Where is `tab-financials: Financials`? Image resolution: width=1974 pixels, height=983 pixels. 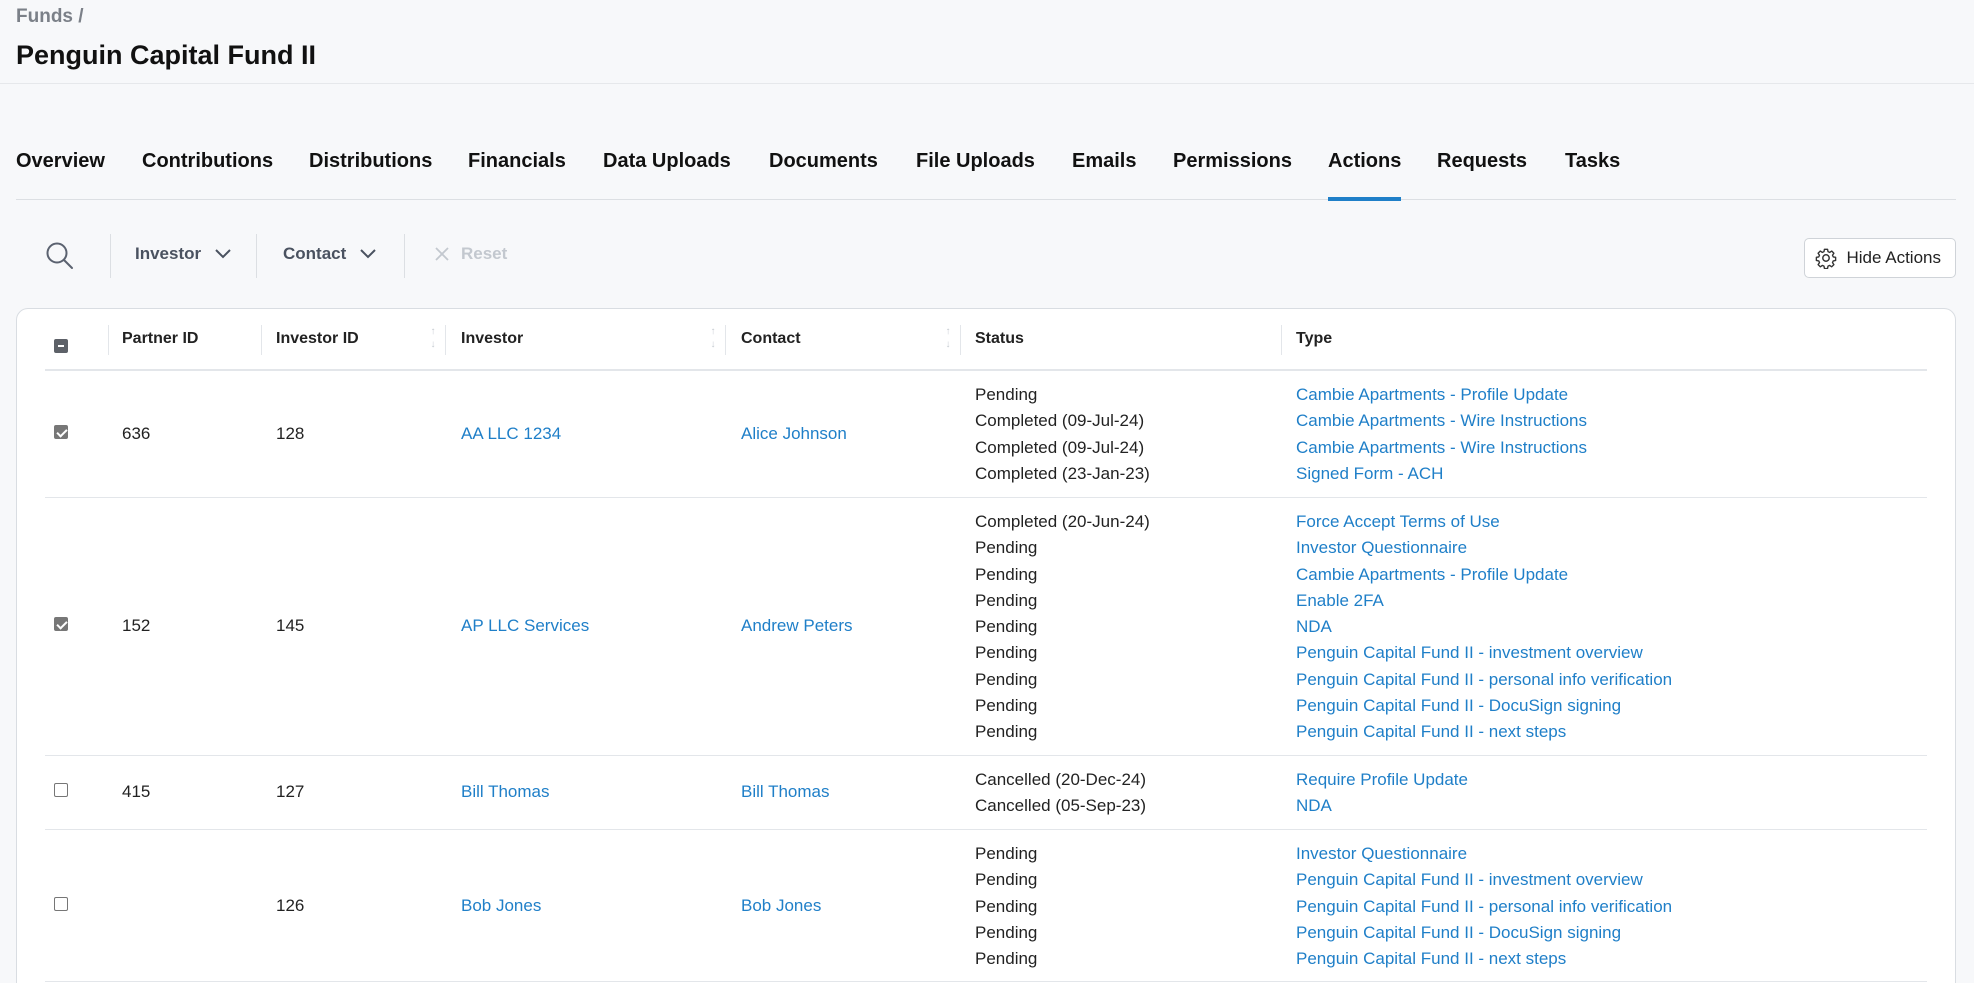 tab-financials: Financials is located at coordinates (517, 175).